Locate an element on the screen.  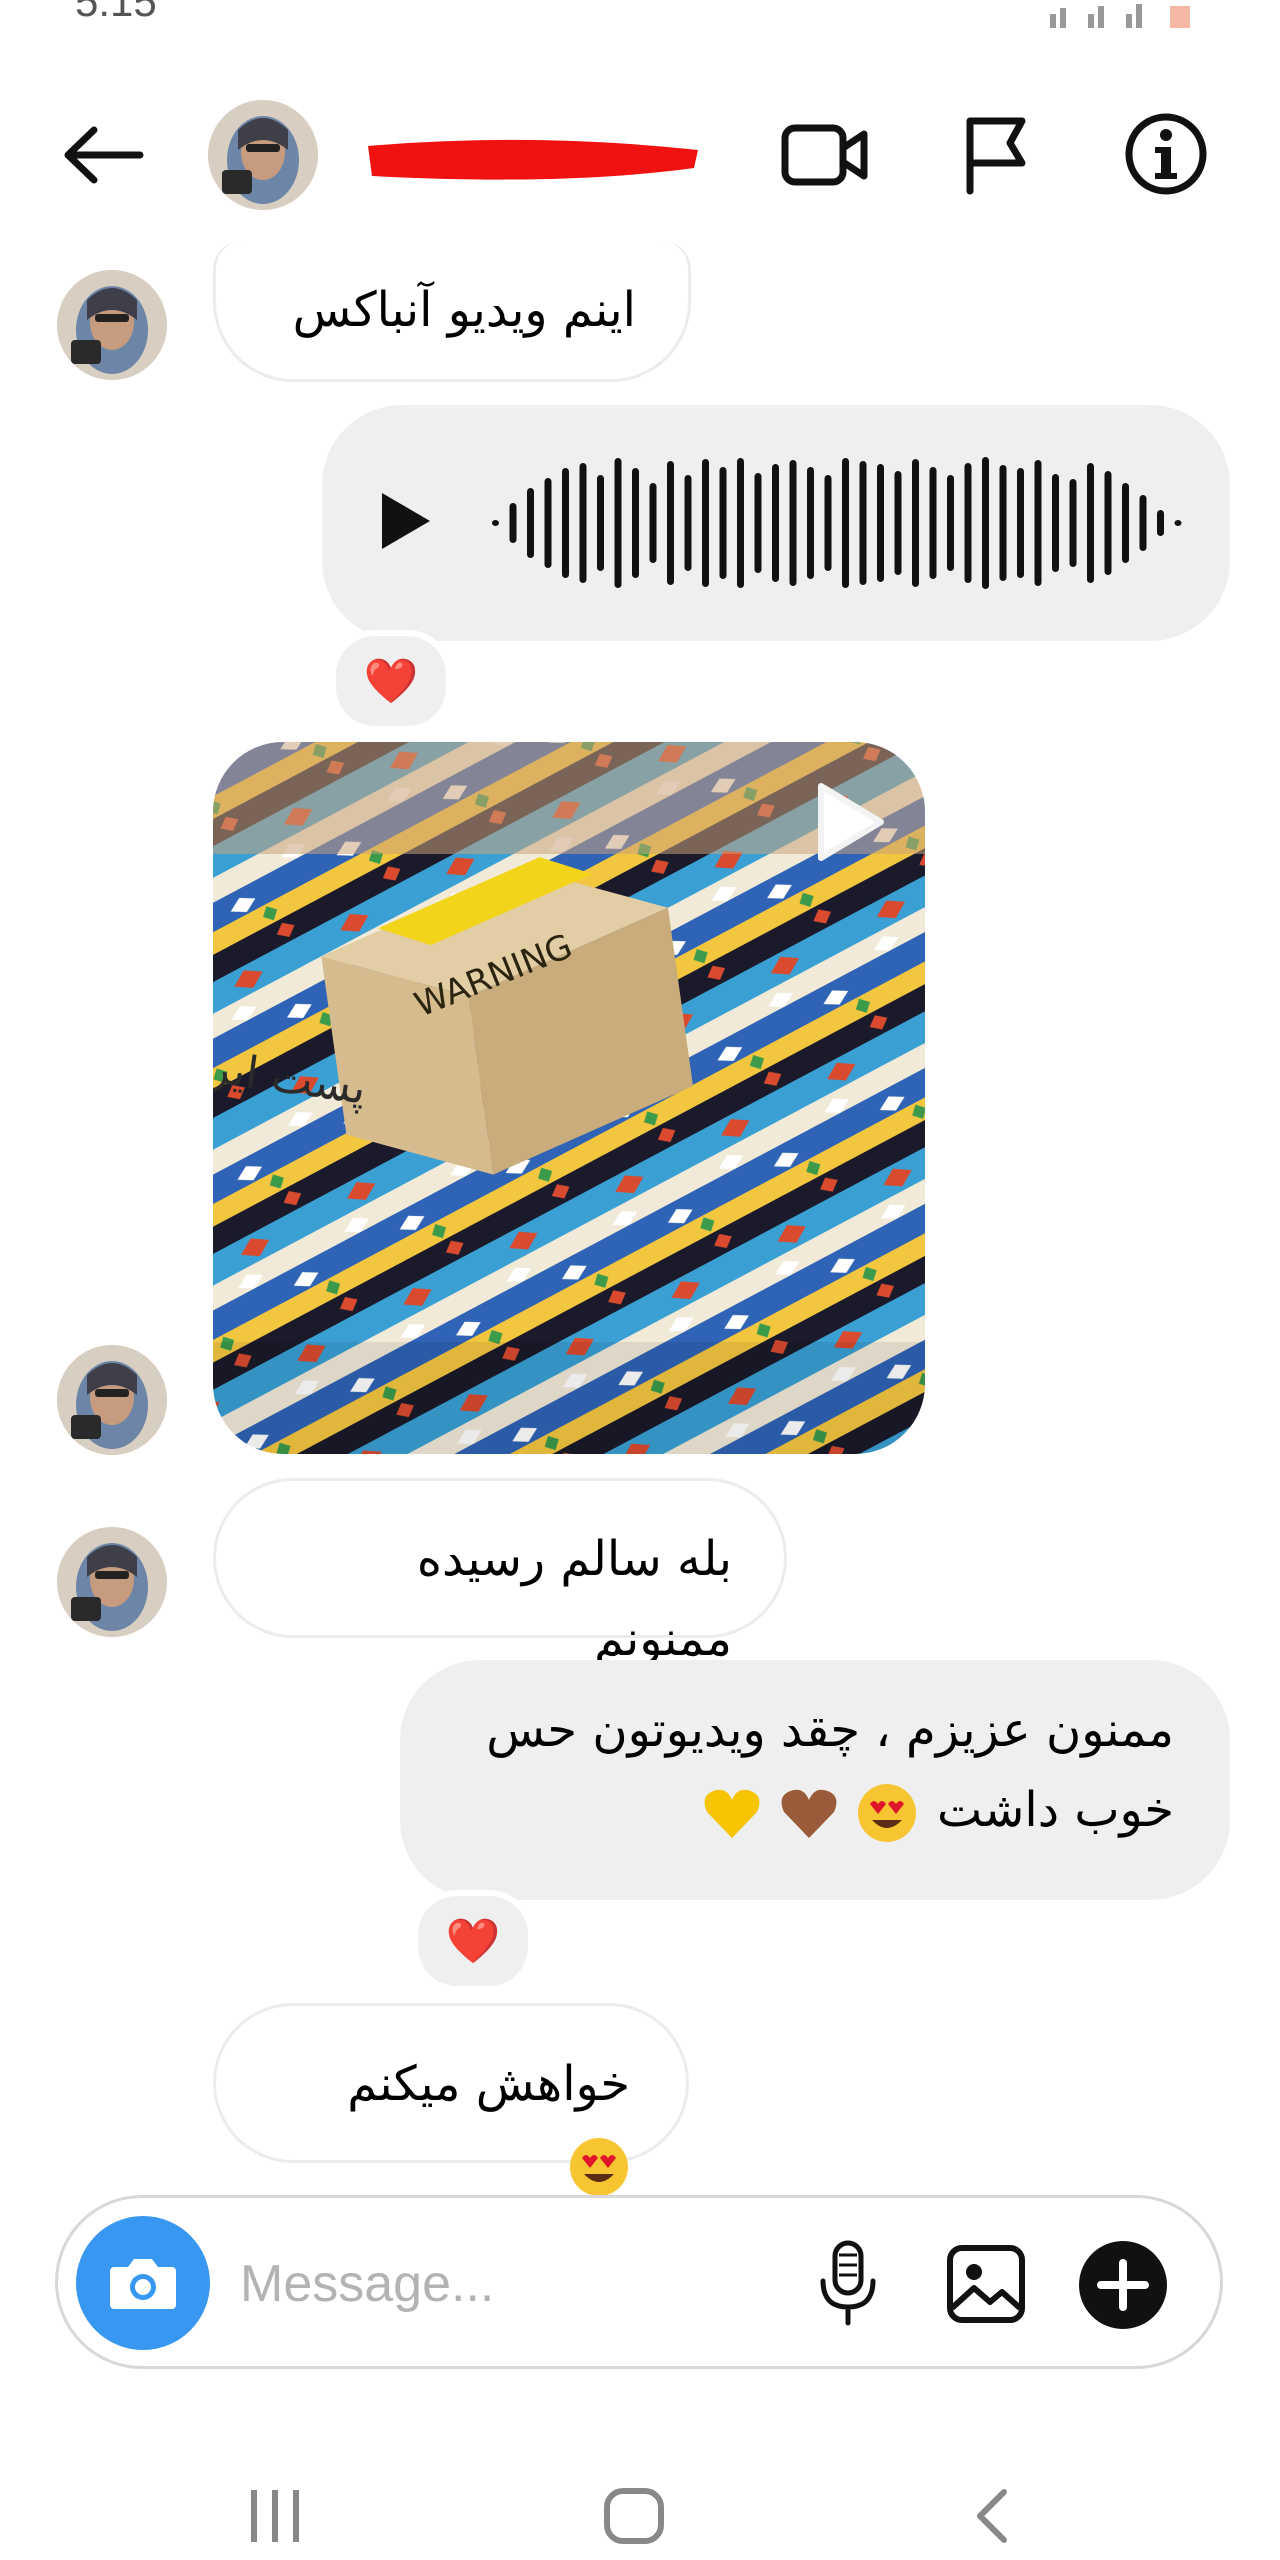
message-text-line2: خوب داشت is located at coordinates (815, 1810).